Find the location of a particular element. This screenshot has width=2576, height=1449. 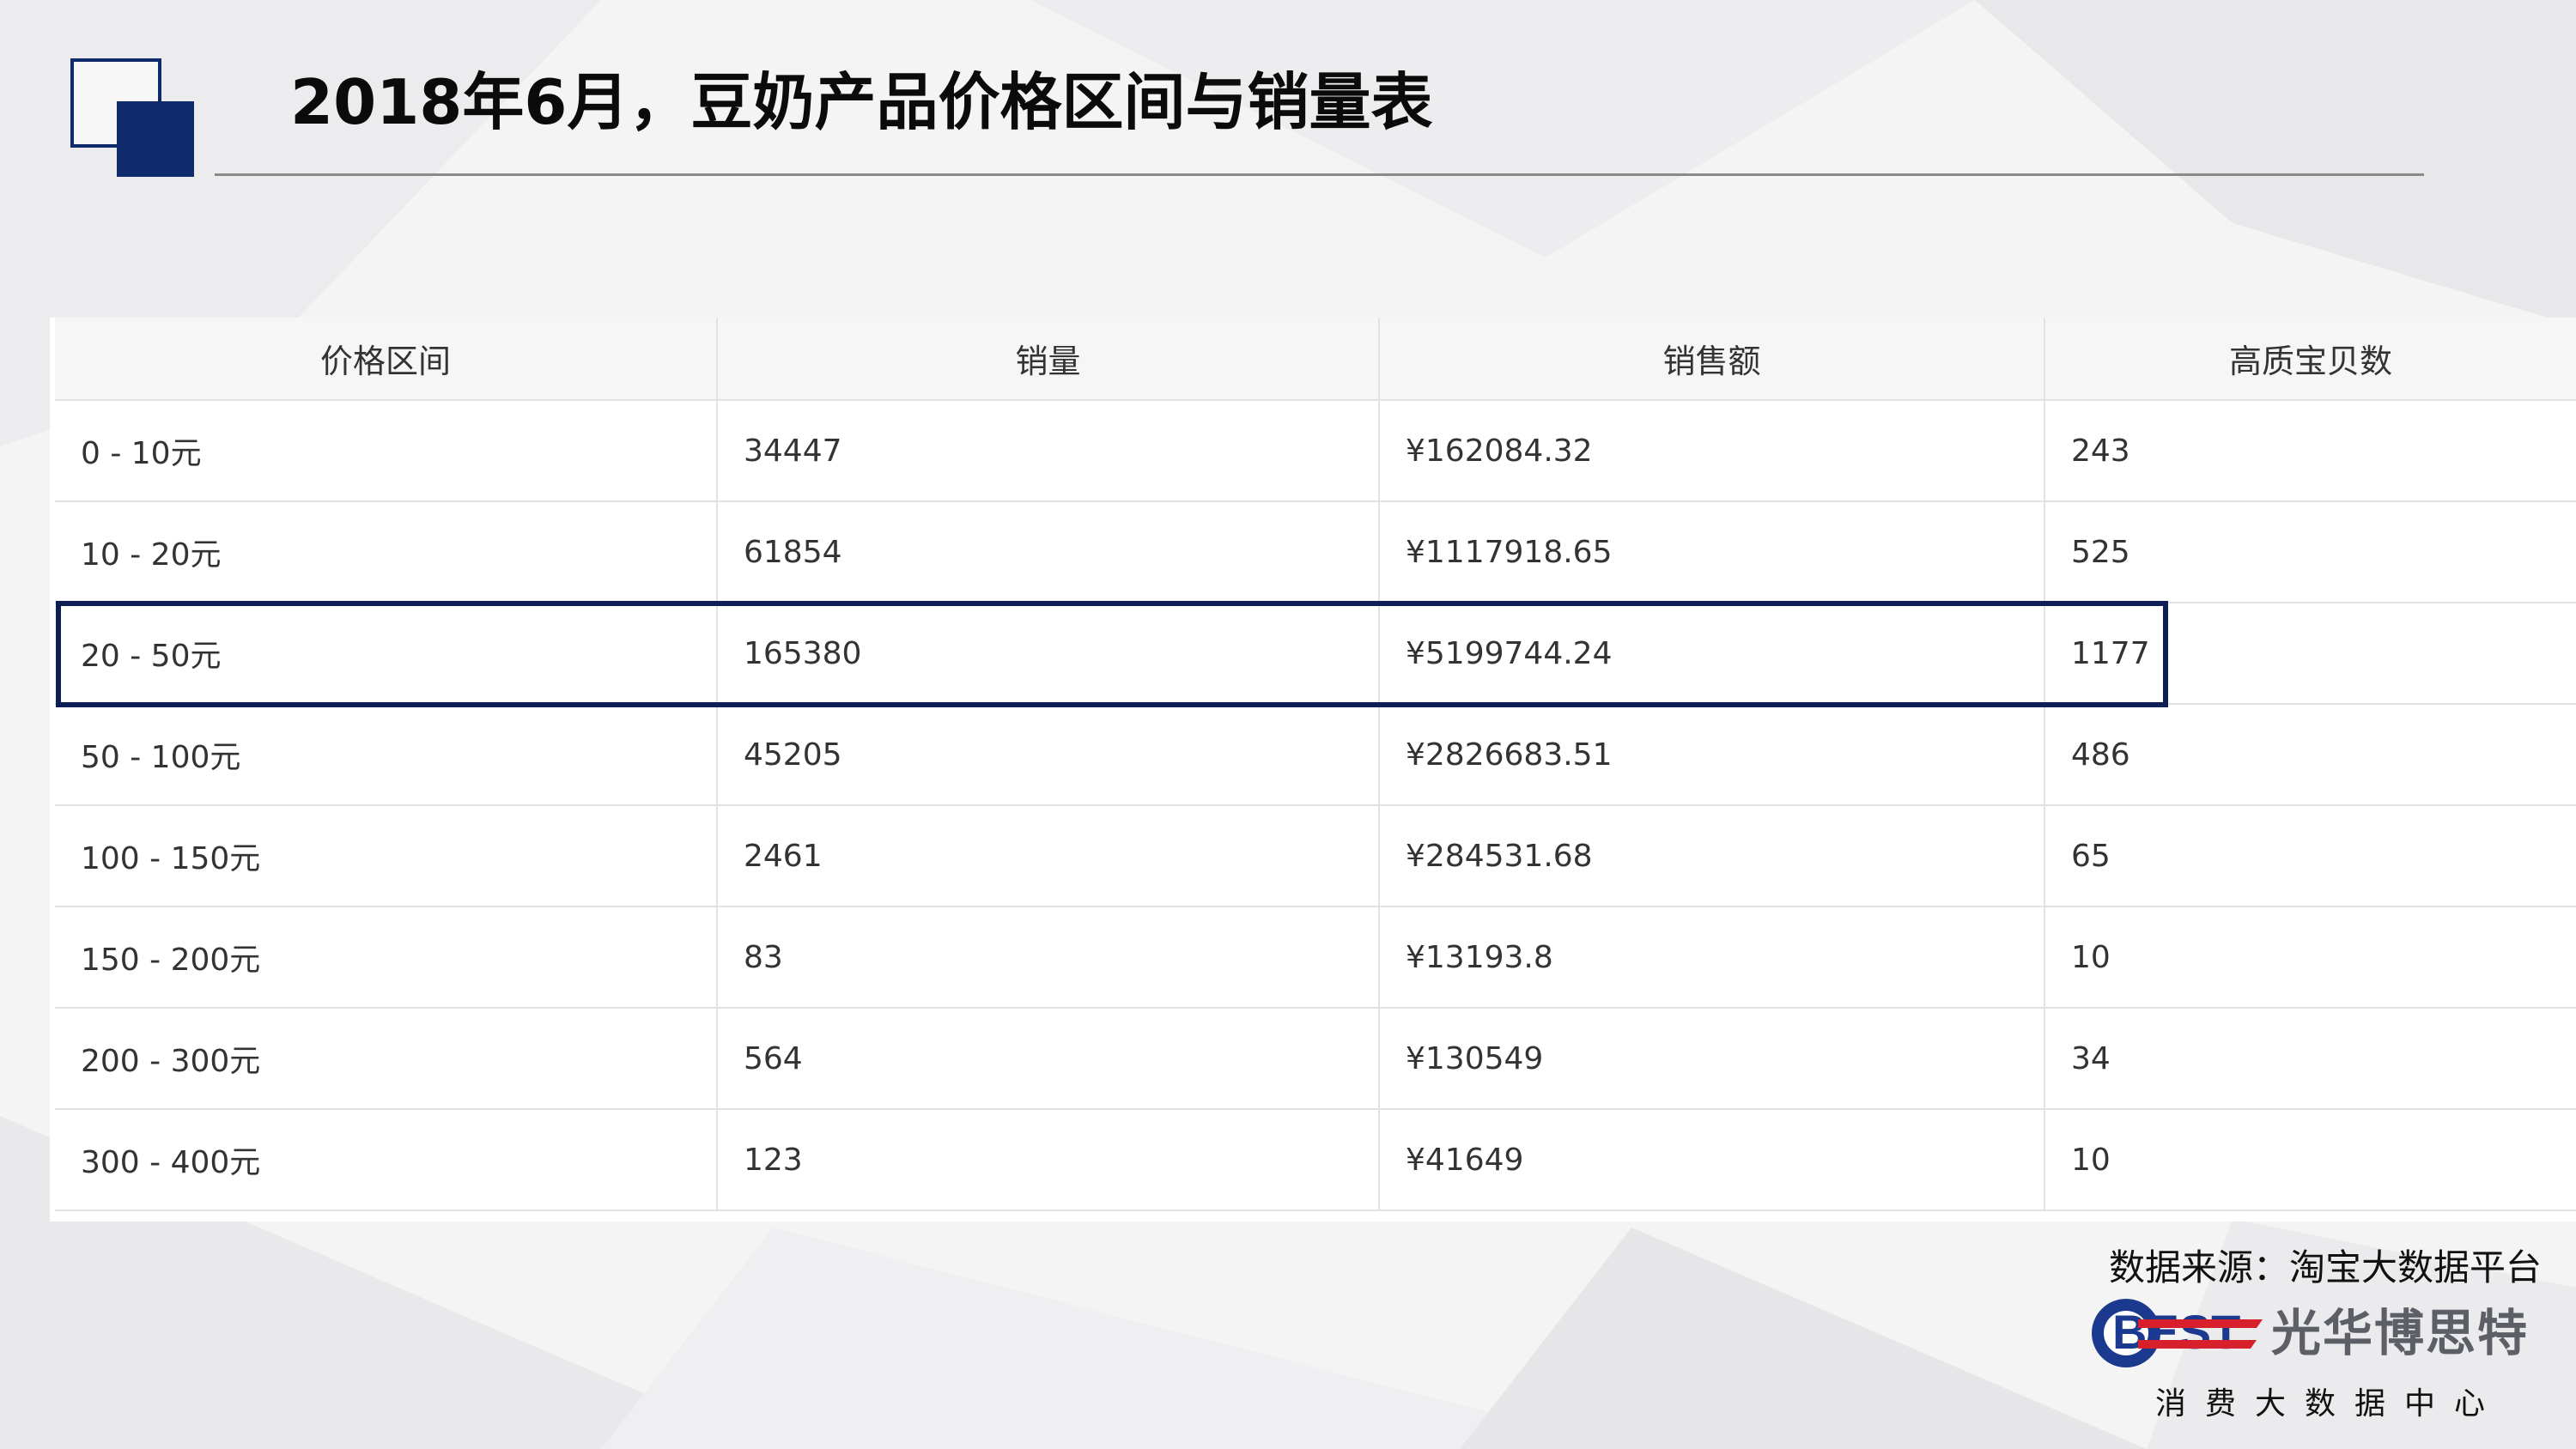

column-header-quality-items: 高质宝贝数 is located at coordinates (2310, 359).